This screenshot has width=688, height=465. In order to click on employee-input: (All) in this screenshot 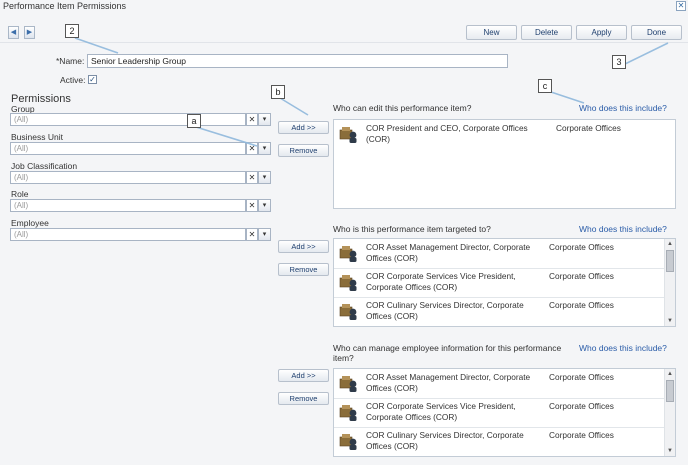, I will do `click(128, 234)`.